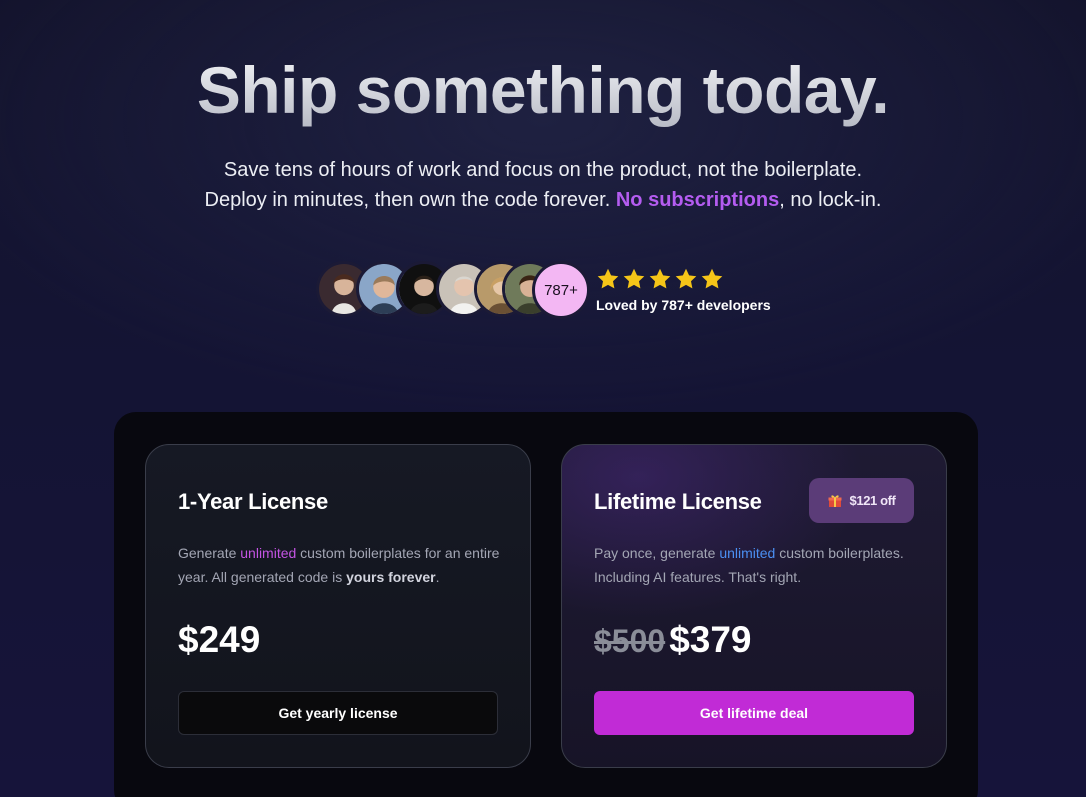 This screenshot has width=1086, height=797. What do you see at coordinates (835, 500) in the screenshot?
I see `gift-icon` at bounding box center [835, 500].